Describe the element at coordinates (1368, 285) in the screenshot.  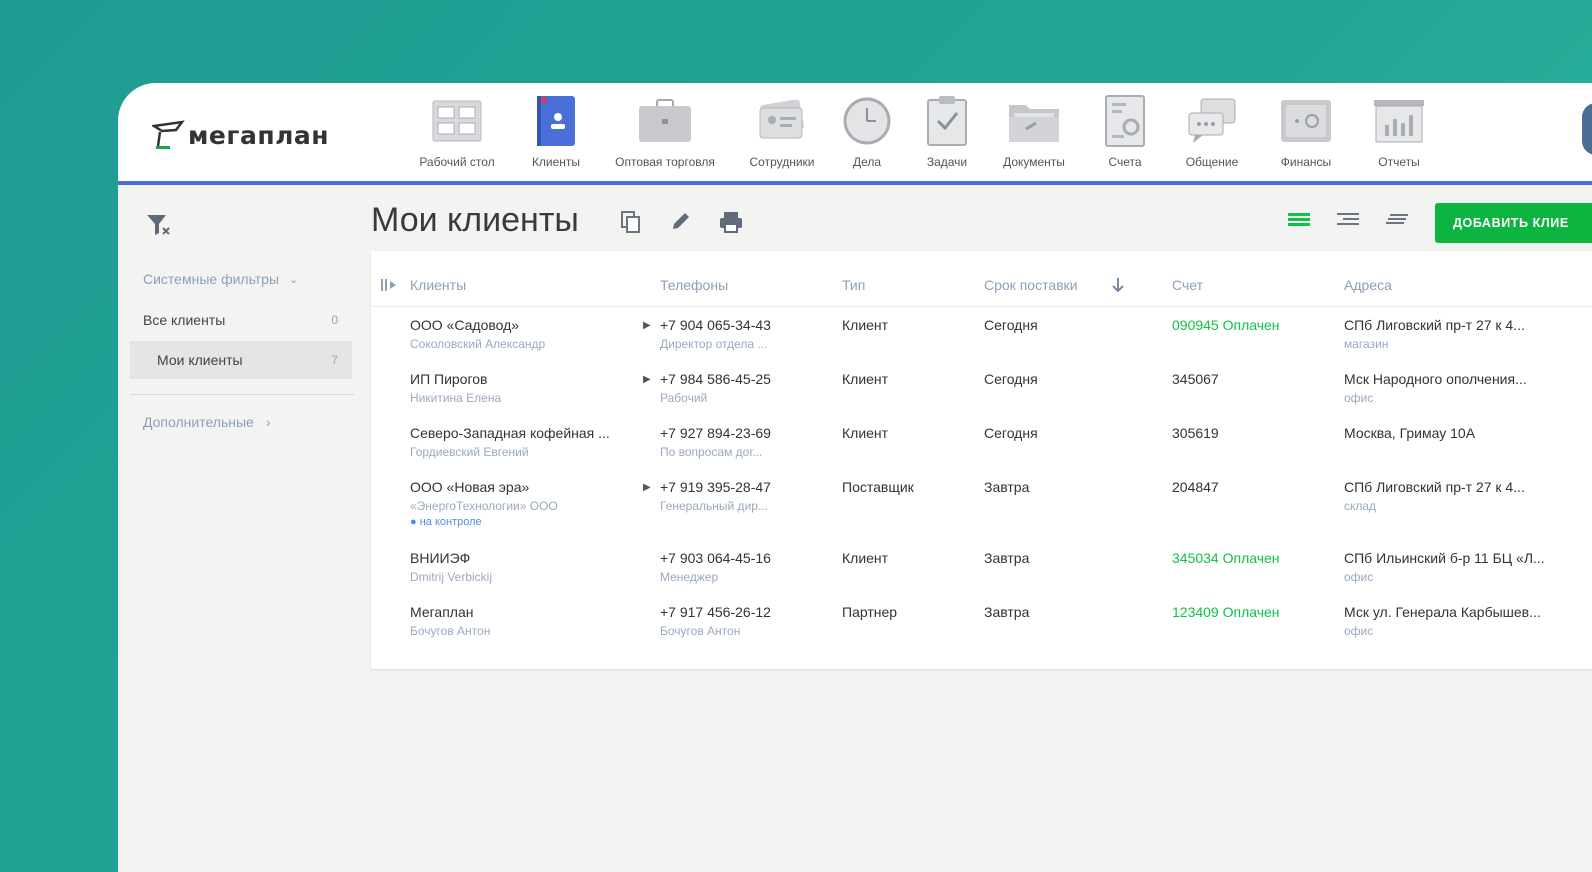
I see `column-header-addresses: Адреса` at that location.